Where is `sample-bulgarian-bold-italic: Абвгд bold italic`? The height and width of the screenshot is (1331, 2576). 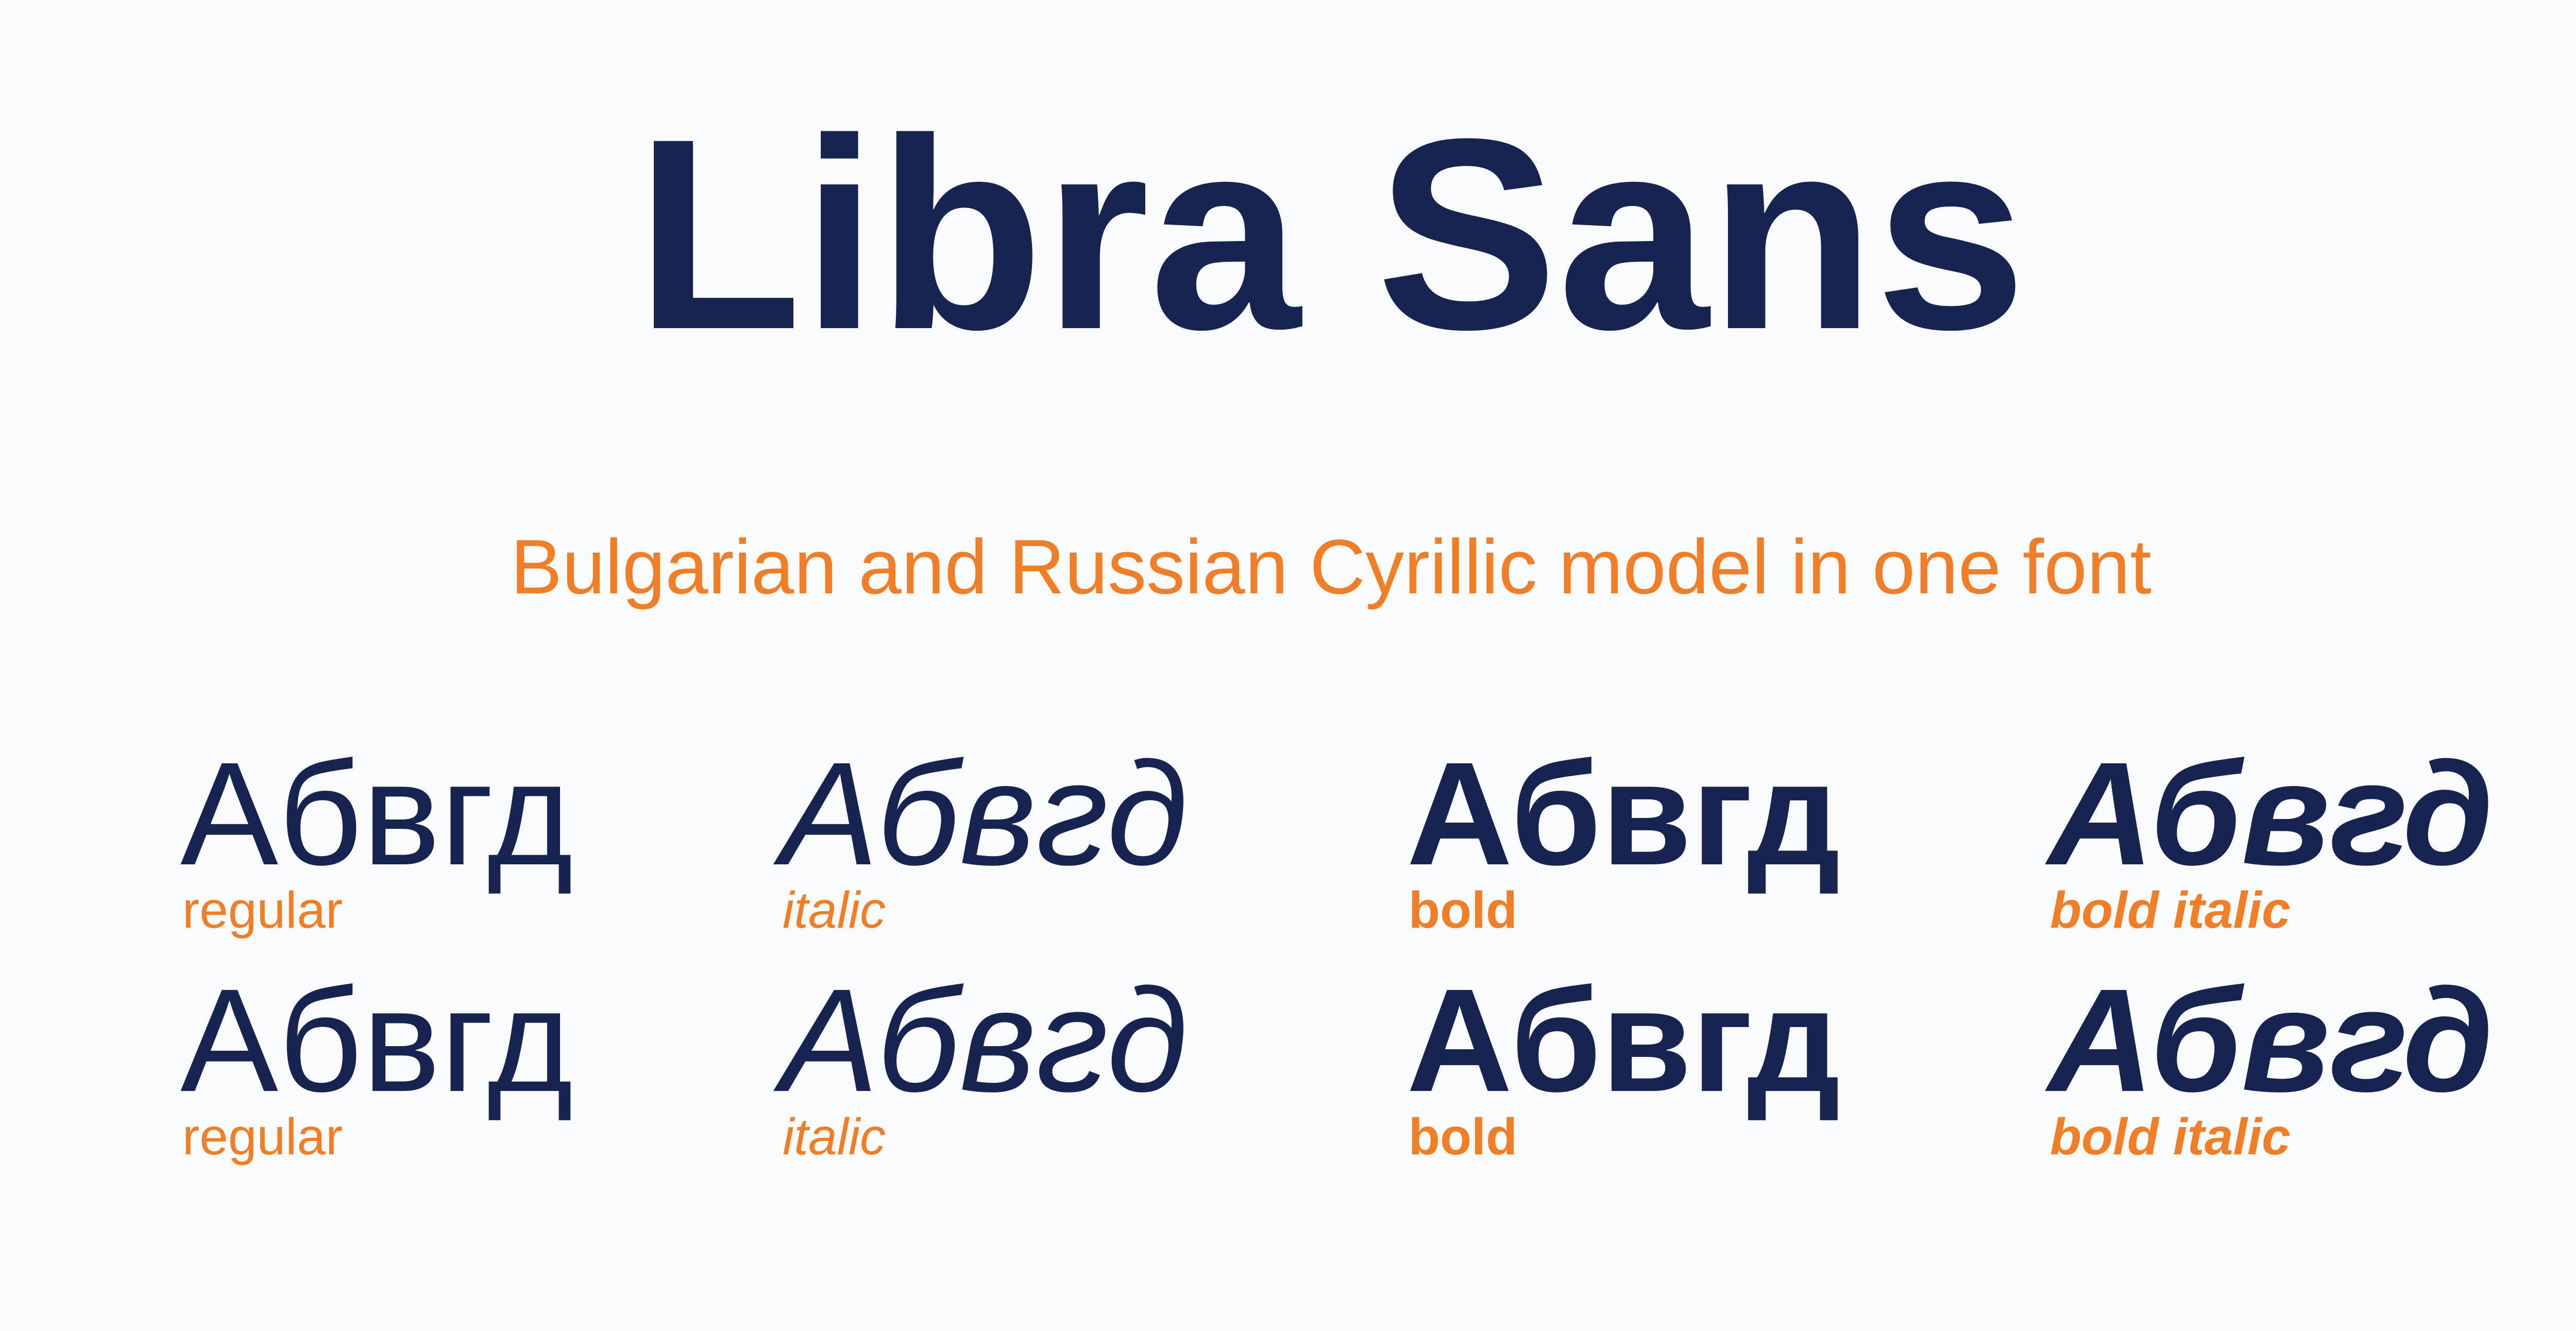 sample-bulgarian-bold-italic: Абвгд bold italic is located at coordinates (2312, 838).